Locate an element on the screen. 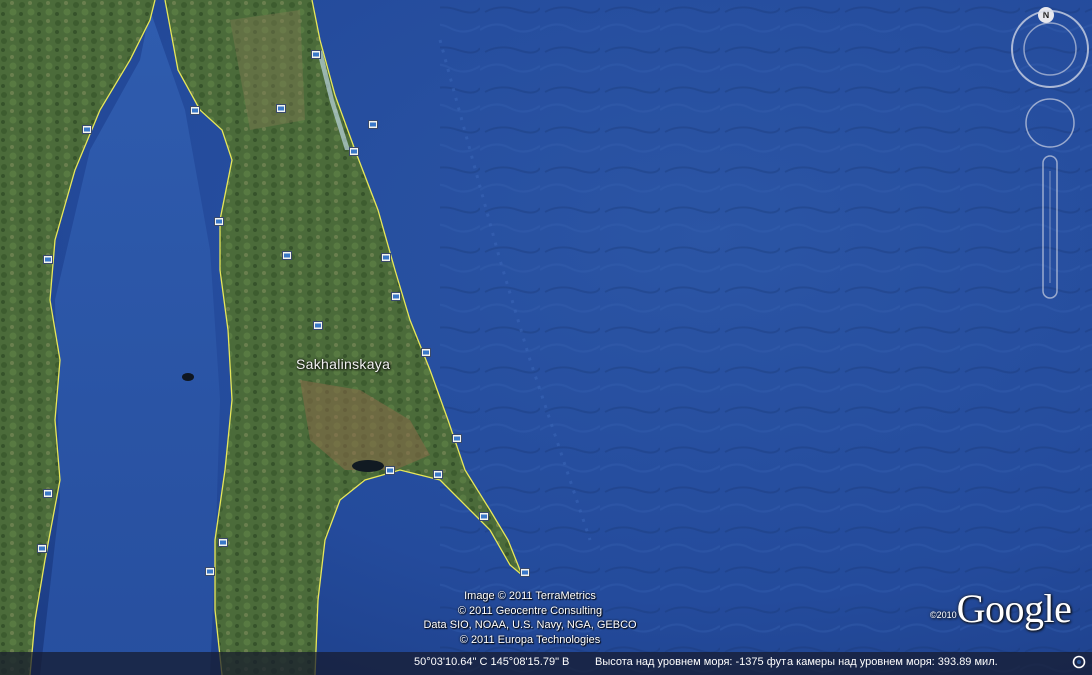  look-joystick is located at coordinates (1050, 123).